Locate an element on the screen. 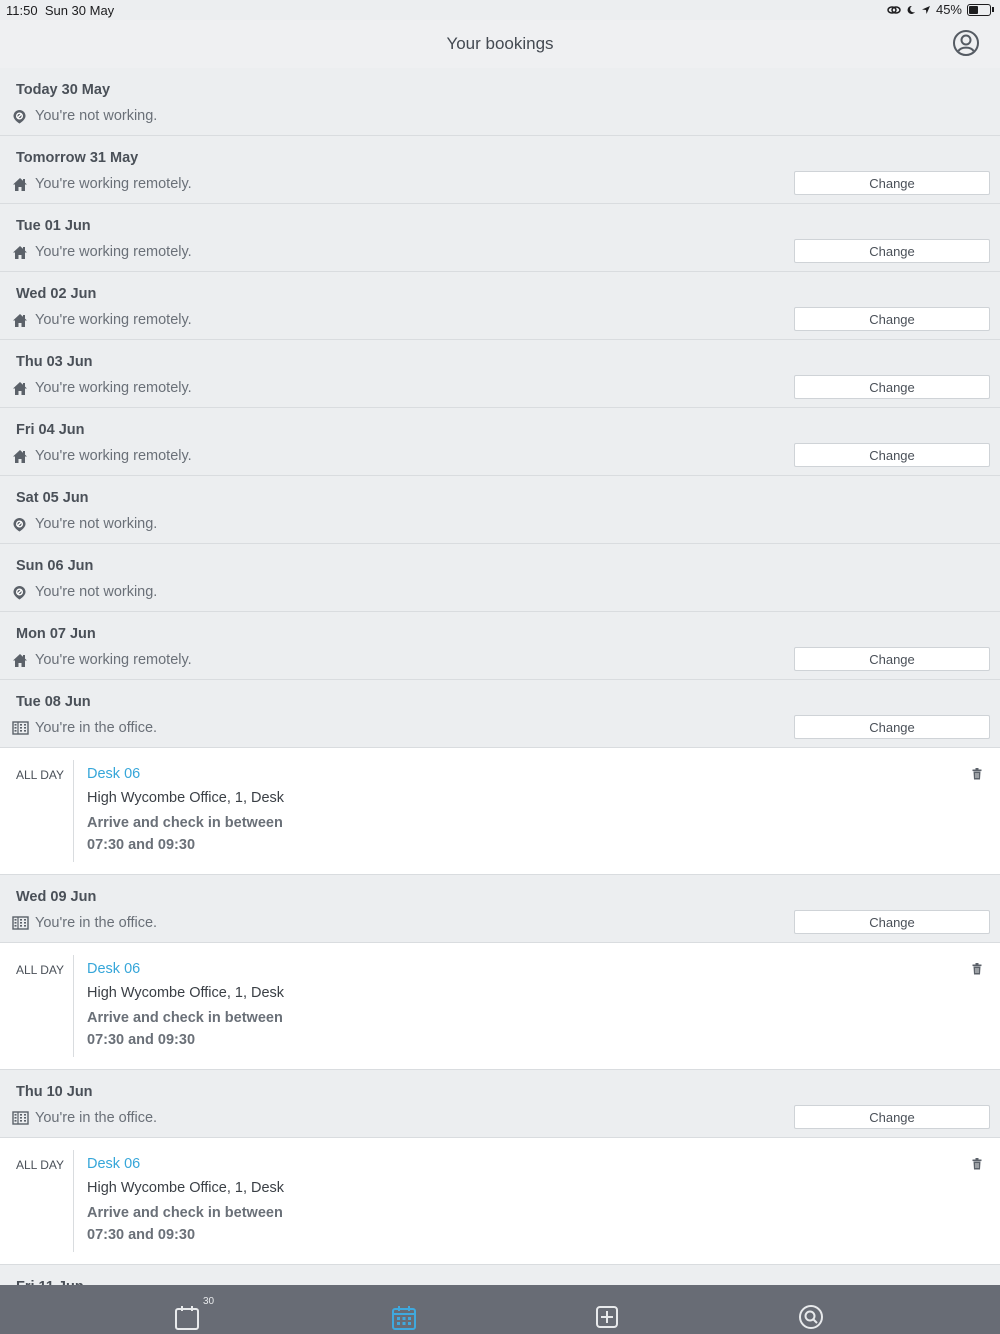 The height and width of the screenshot is (1334, 1000). status-time: 11:50 Sun 30 May is located at coordinates (60, 10).